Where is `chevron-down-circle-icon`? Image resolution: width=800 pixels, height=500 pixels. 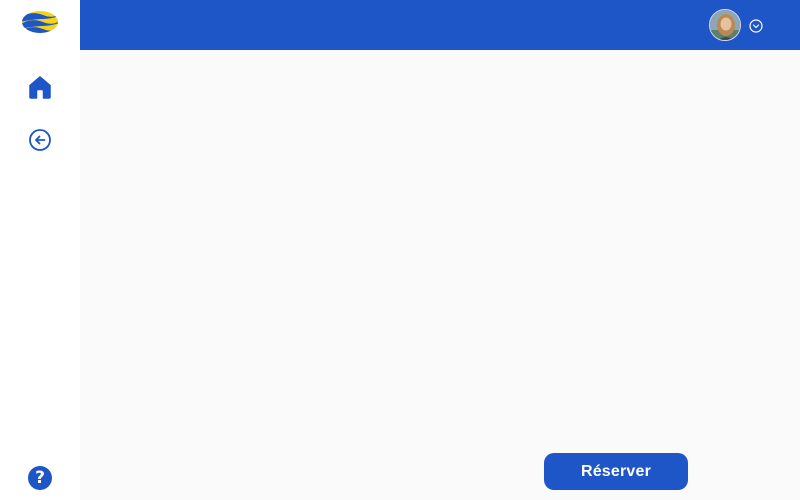
chevron-down-circle-icon is located at coordinates (756, 25).